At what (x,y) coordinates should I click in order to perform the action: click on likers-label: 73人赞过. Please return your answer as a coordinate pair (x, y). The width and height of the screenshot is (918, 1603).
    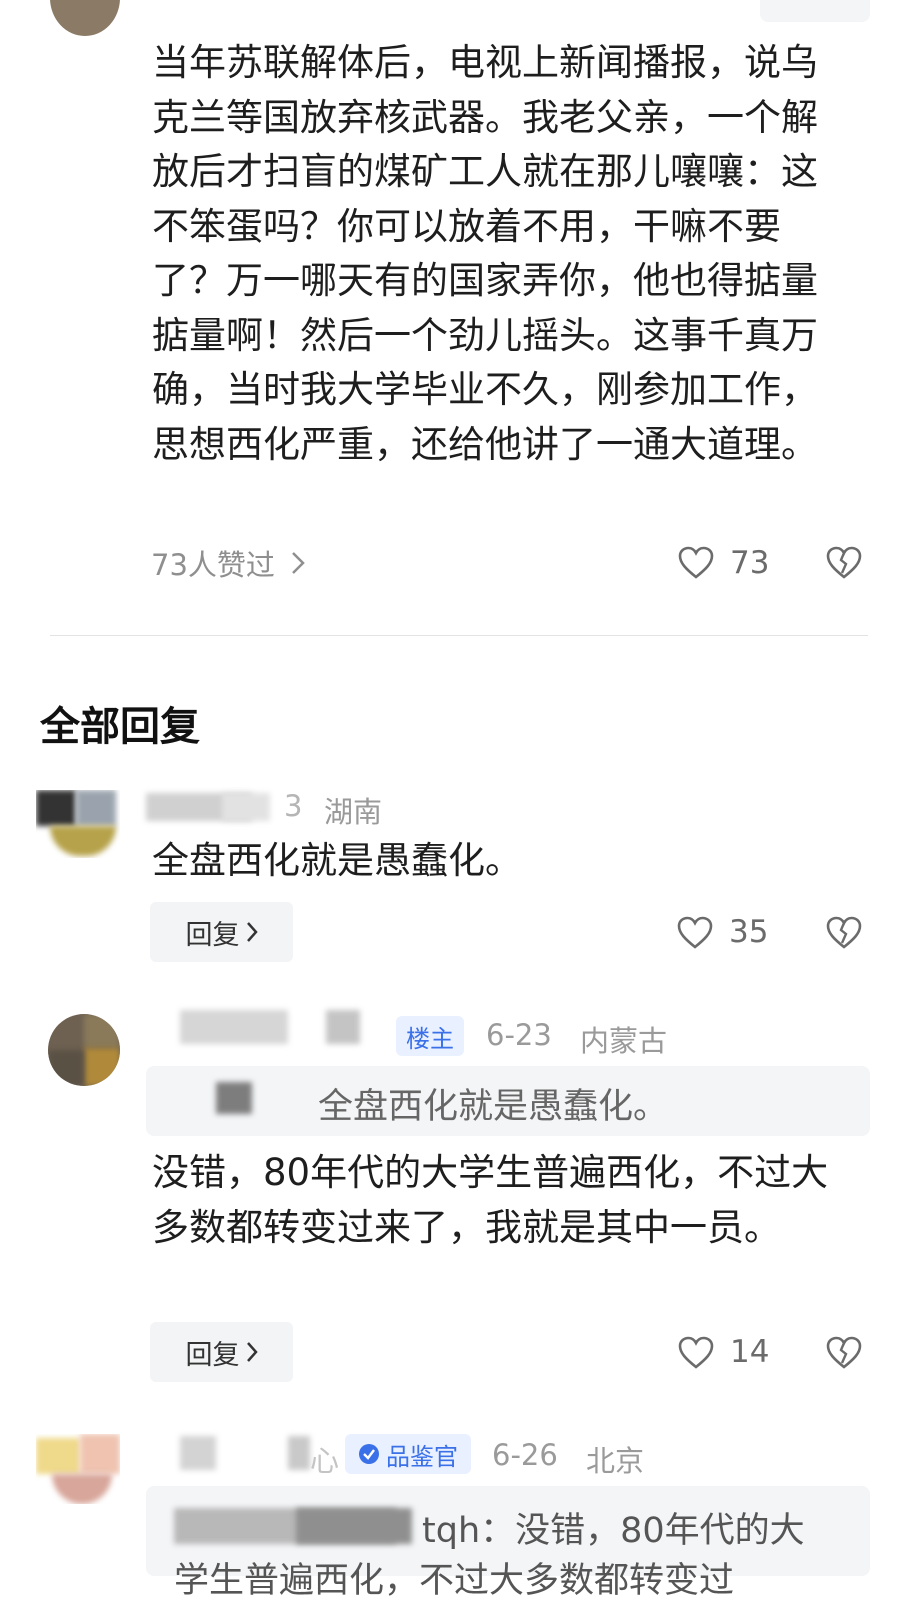
    Looking at the image, I should click on (213, 565).